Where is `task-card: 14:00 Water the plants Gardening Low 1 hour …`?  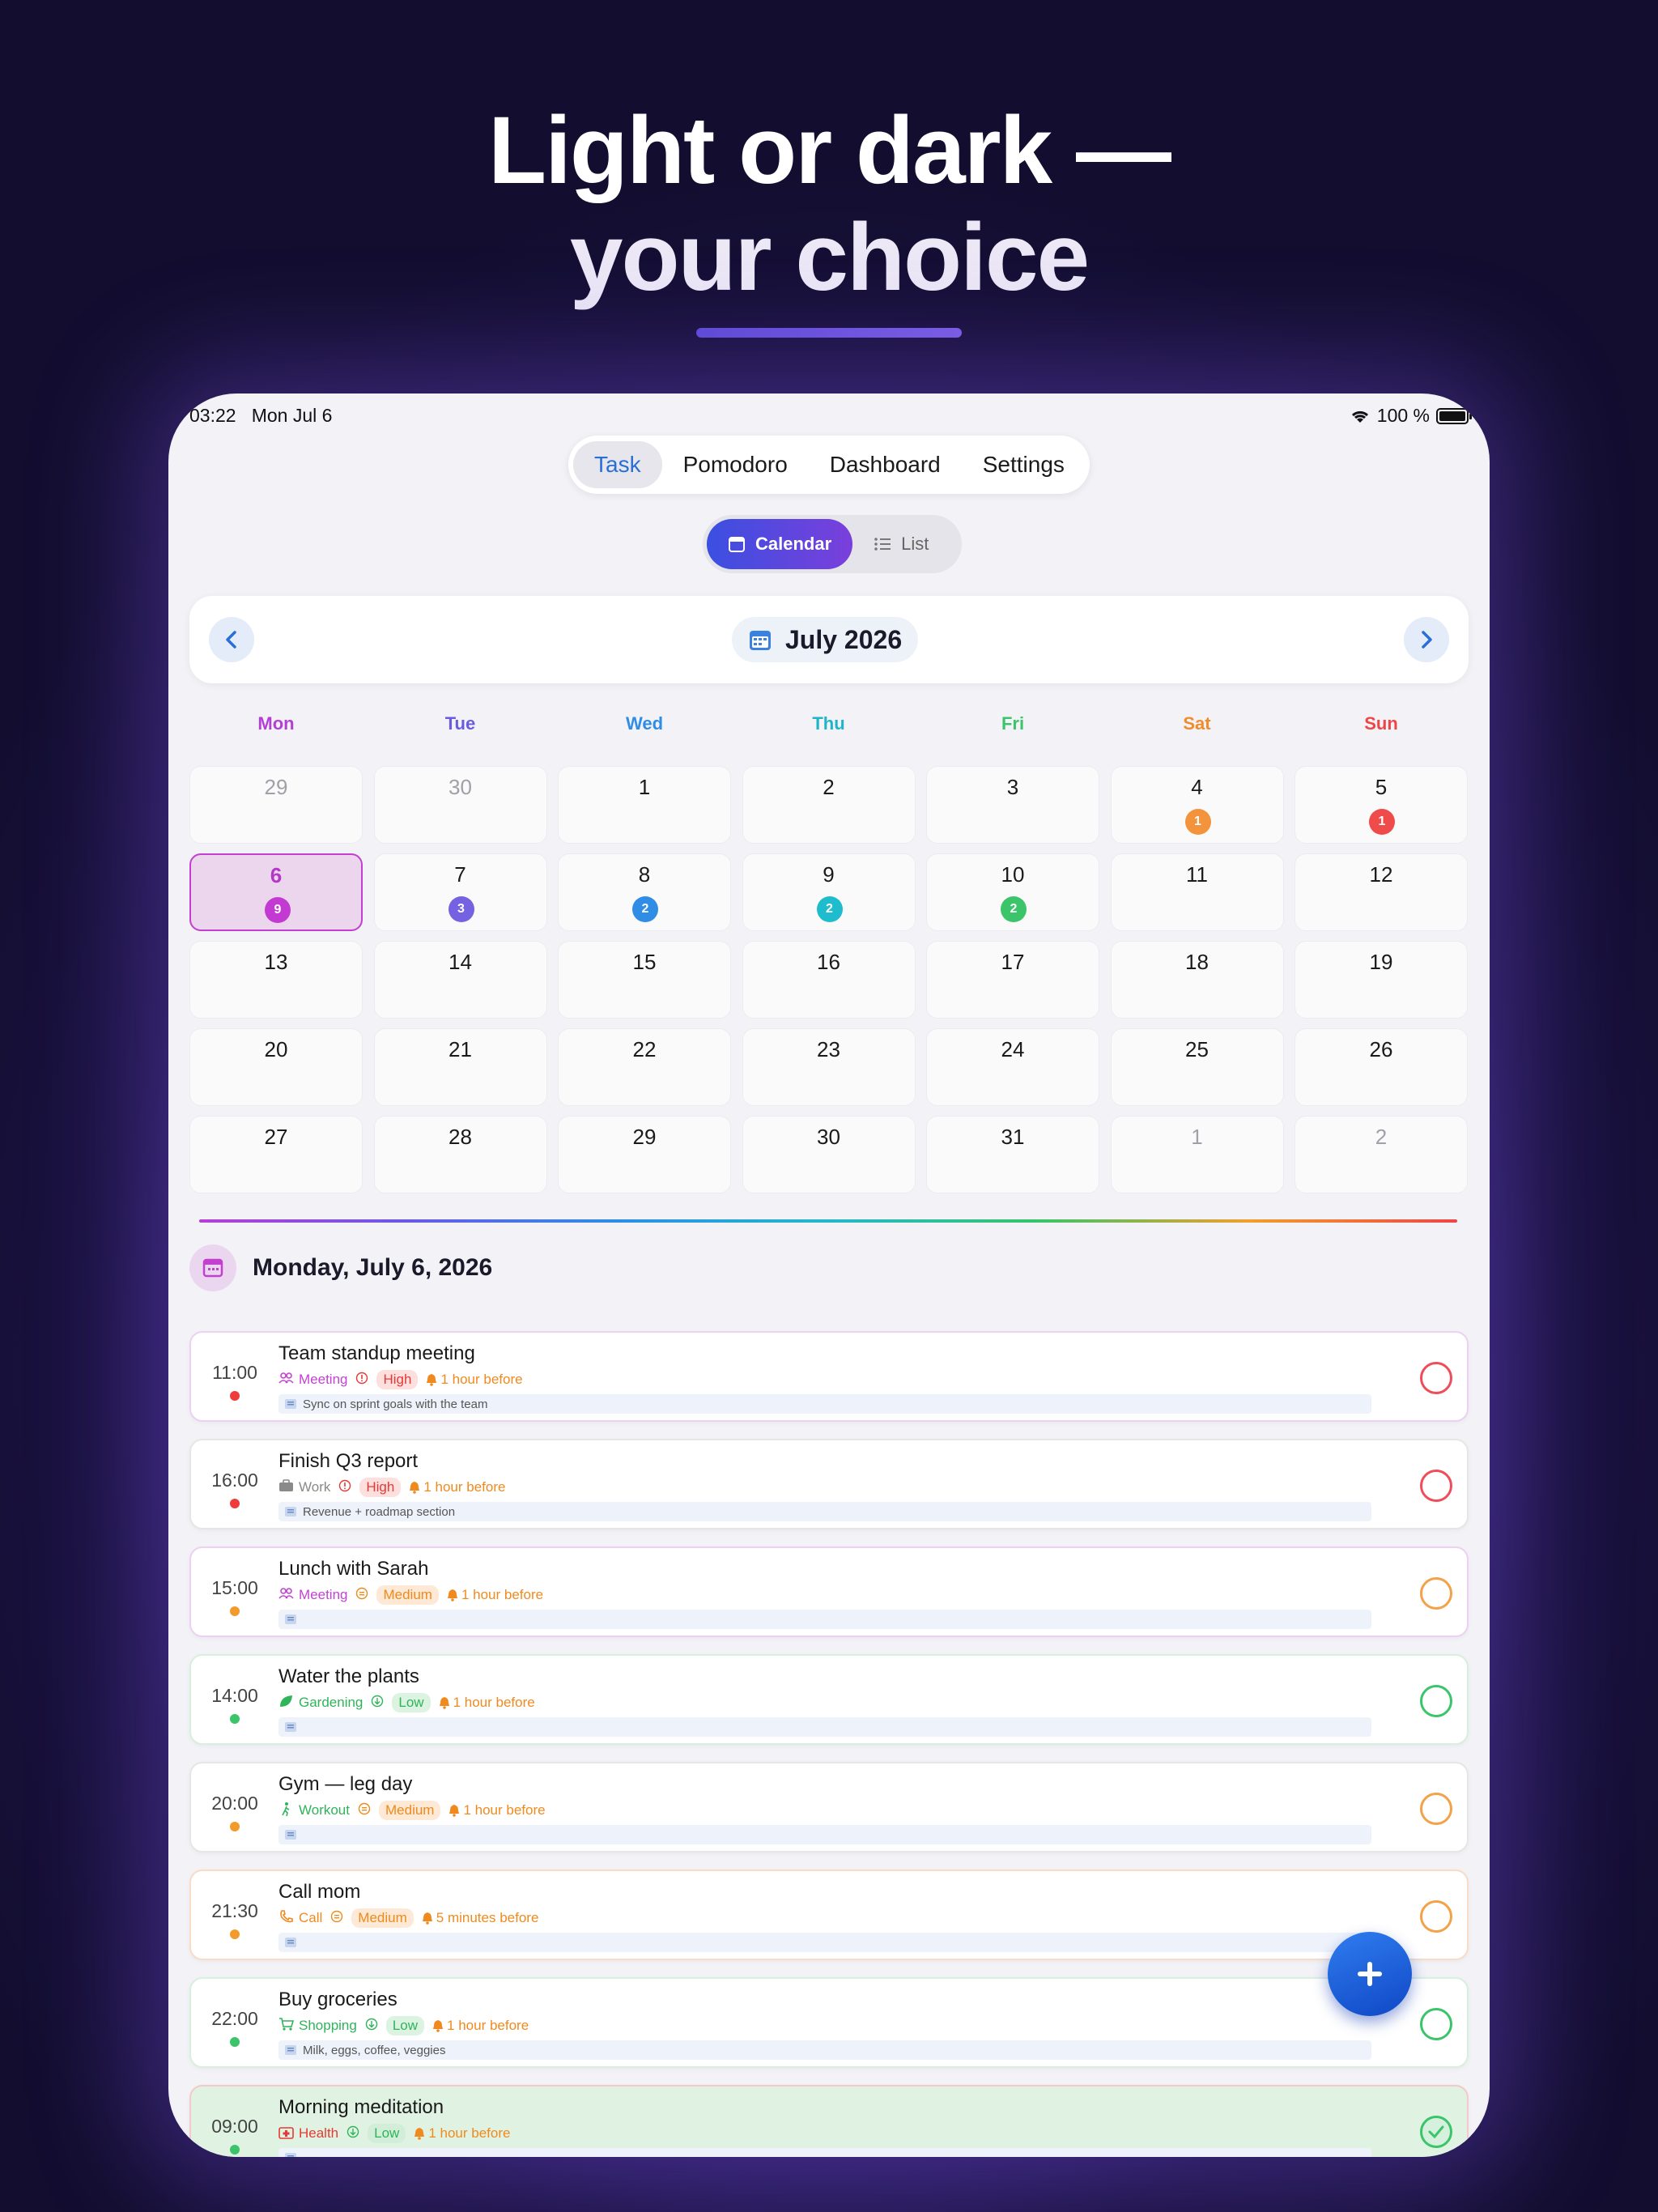 task-card: 14:00 Water the plants Gardening Low 1 hour … is located at coordinates (829, 1699).